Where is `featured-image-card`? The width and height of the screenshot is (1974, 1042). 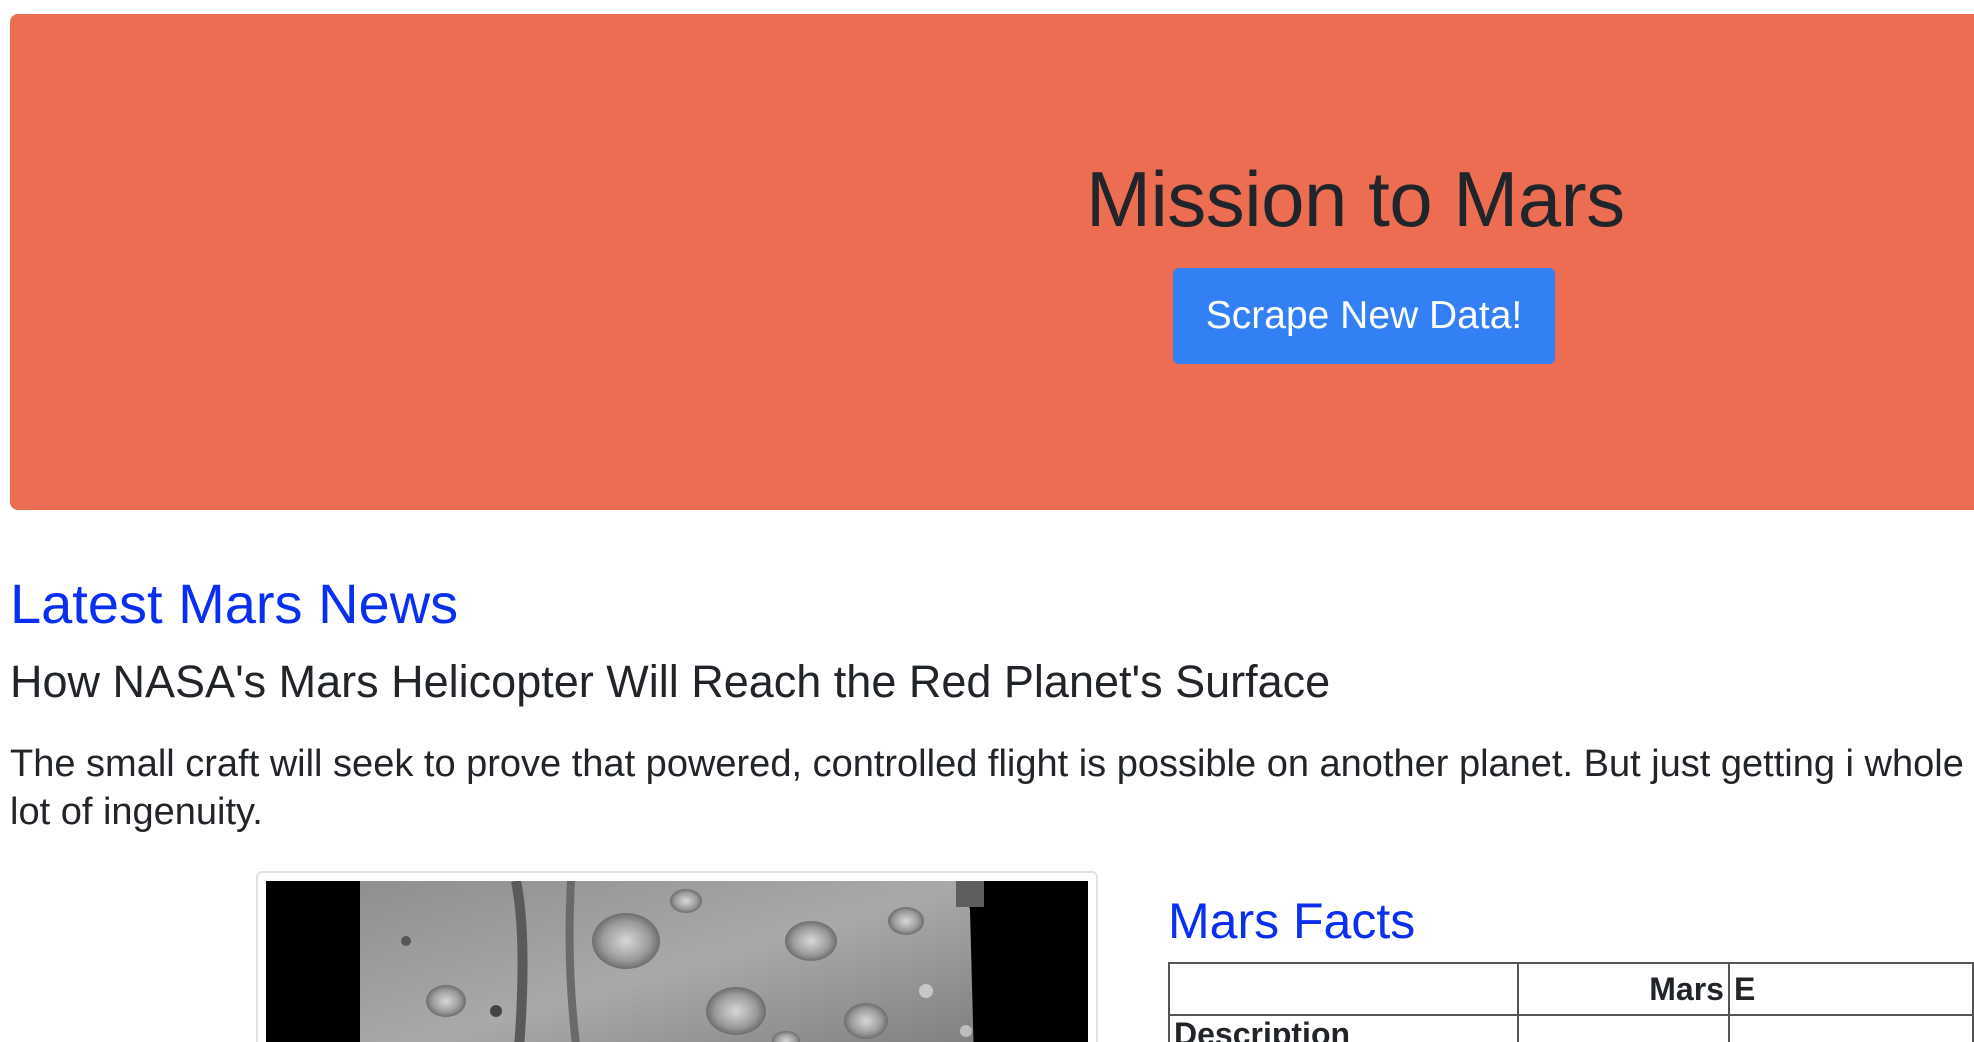 featured-image-card is located at coordinates (677, 956).